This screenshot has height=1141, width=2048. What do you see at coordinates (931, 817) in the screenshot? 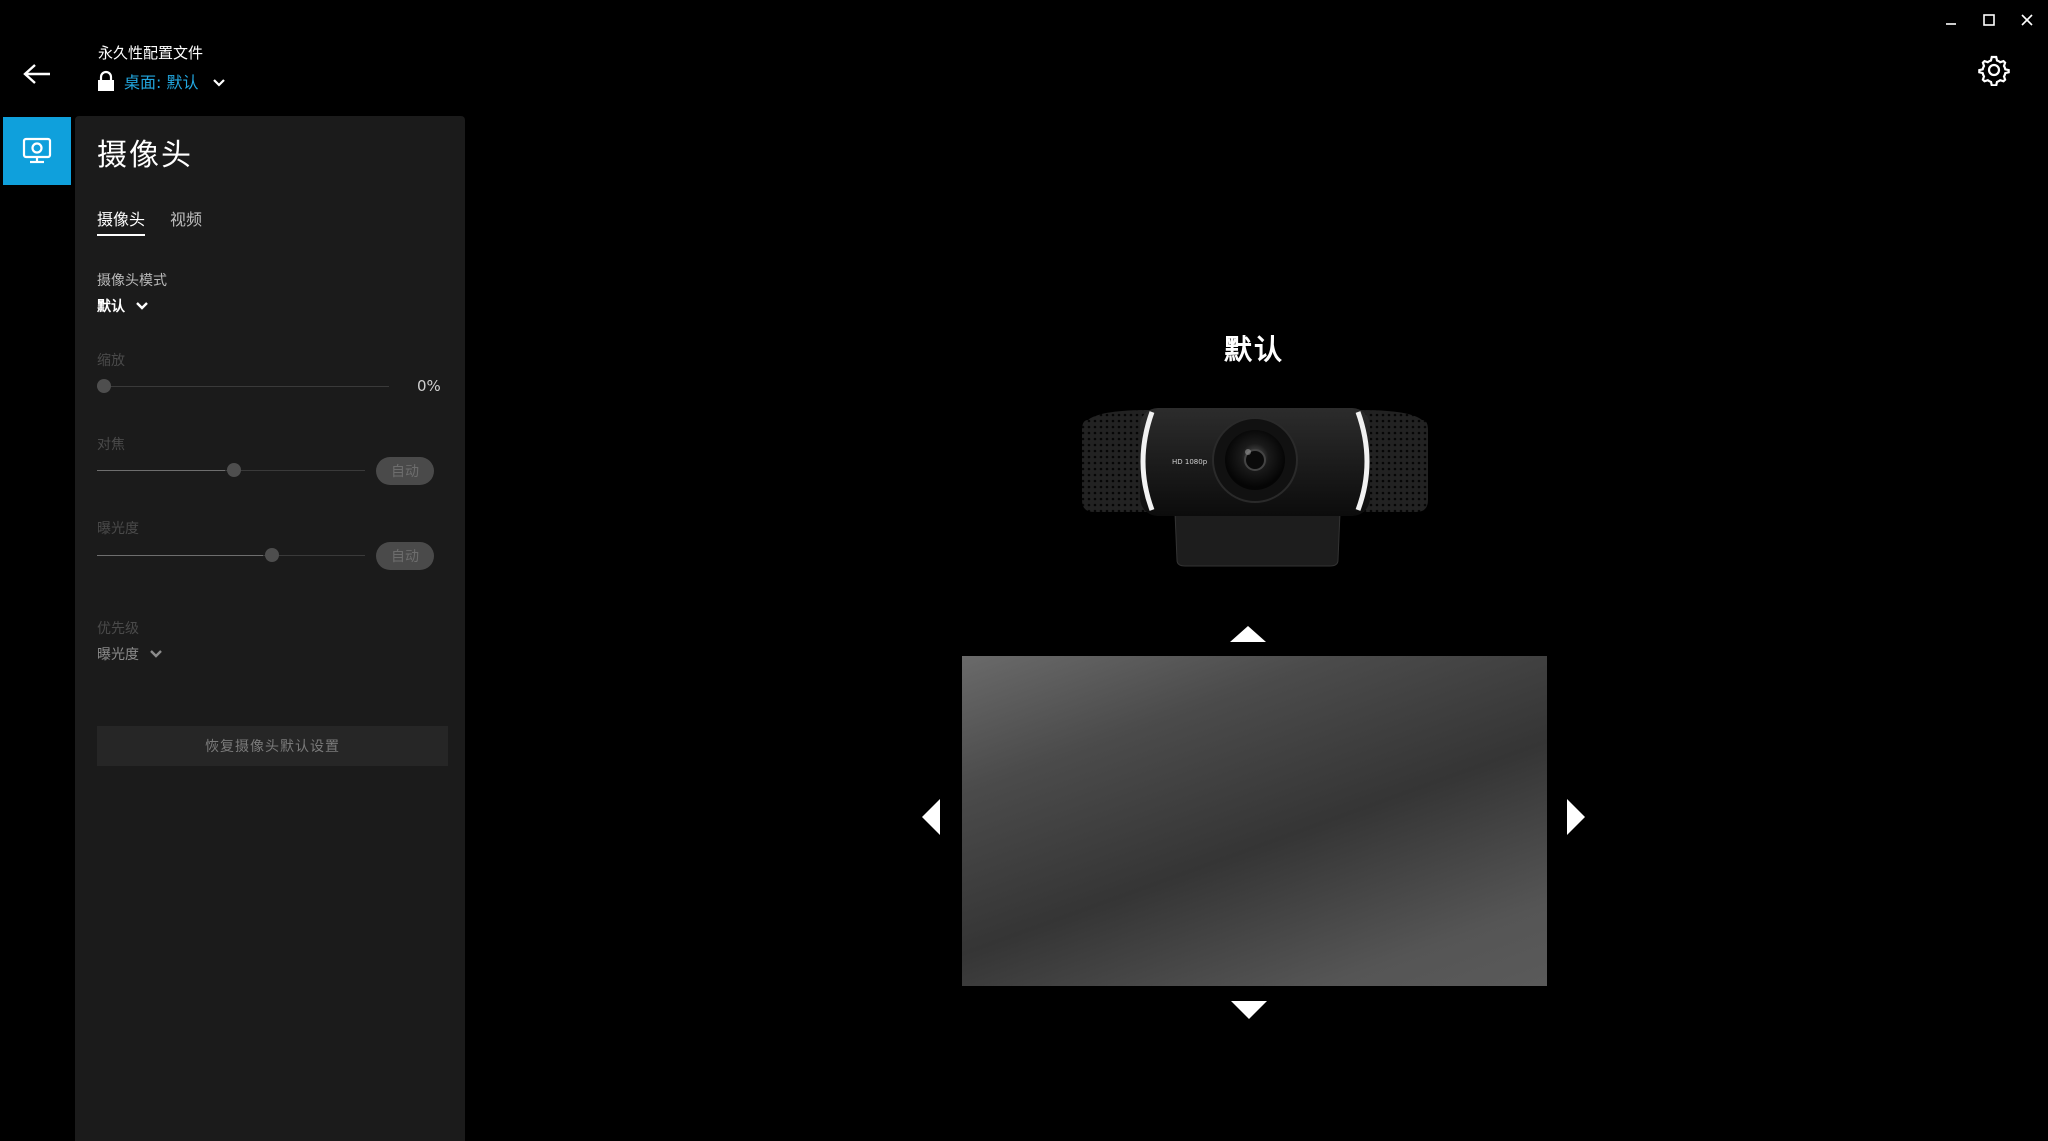
I see `pan-left-arrow-icon` at bounding box center [931, 817].